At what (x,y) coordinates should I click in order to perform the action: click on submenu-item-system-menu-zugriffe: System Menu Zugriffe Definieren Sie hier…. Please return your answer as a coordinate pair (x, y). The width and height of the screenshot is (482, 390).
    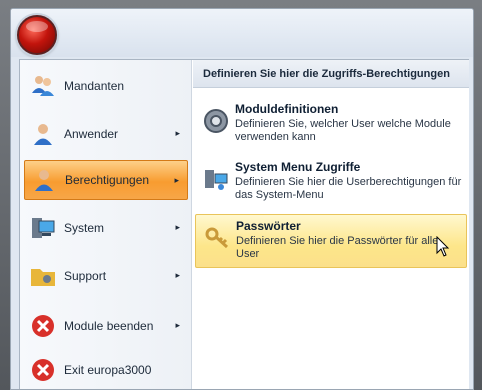
    Looking at the image, I should click on (331, 183).